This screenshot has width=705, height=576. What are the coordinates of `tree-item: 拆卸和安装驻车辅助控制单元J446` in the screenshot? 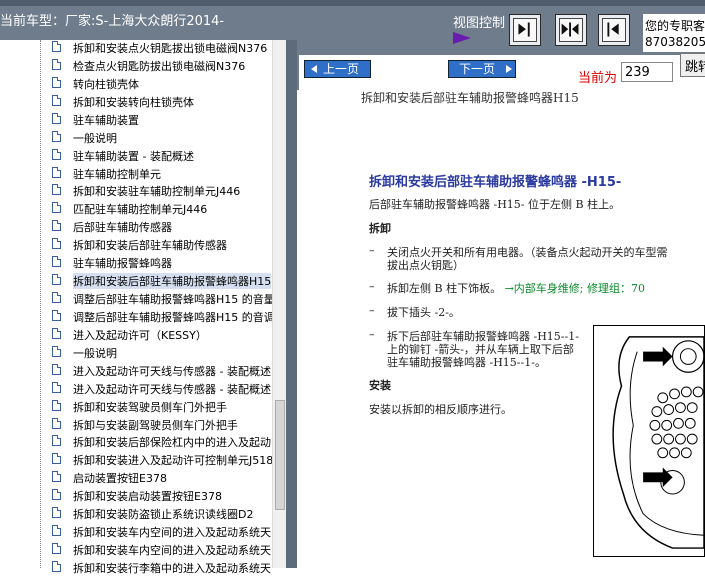 It's located at (162, 190).